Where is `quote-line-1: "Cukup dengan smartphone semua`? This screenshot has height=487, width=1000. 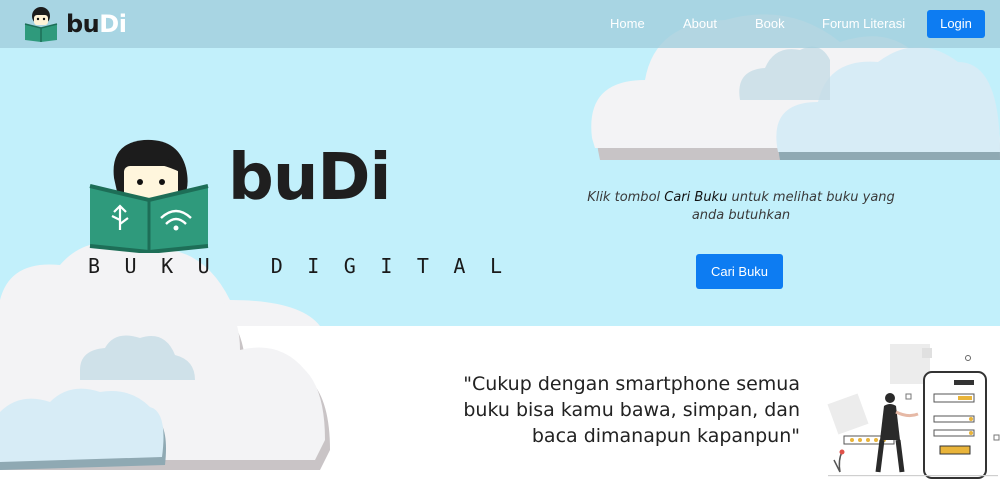 quote-line-1: "Cukup dengan smartphone semua is located at coordinates (631, 384).